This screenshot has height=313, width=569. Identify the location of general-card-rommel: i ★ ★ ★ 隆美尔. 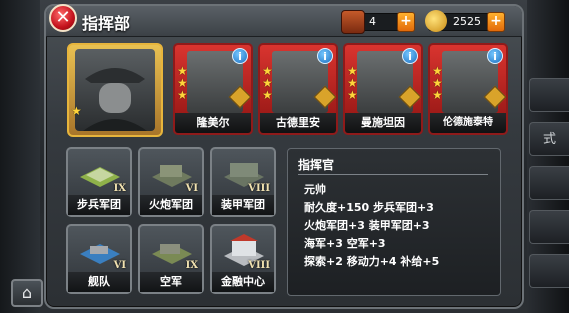
(213, 89).